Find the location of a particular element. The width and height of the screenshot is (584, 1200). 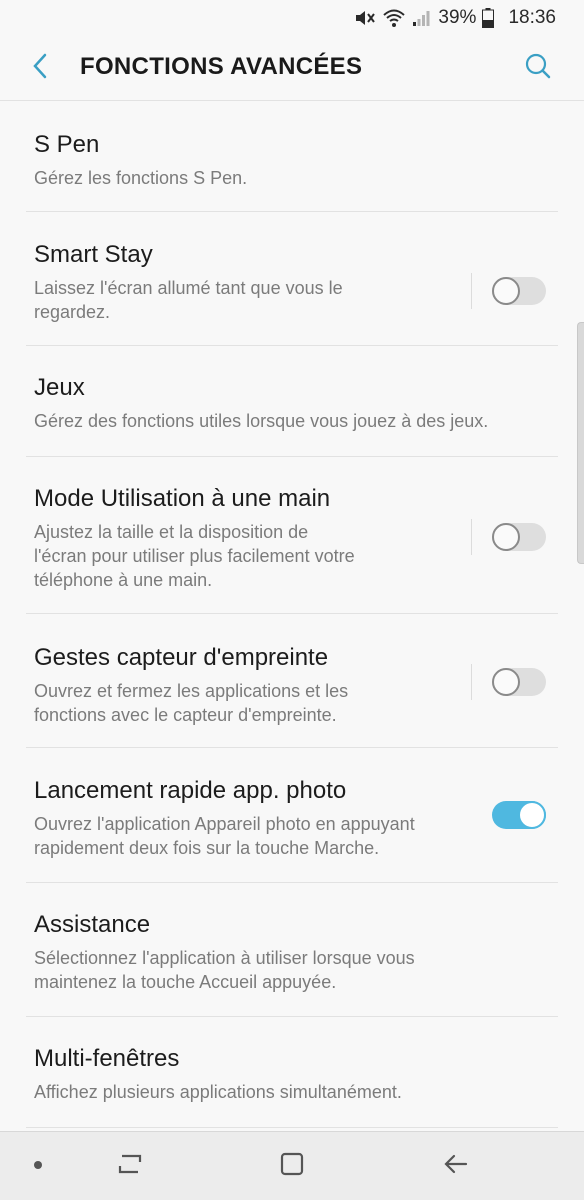

subtitle-line: téléphone à une main. is located at coordinates (123, 580).